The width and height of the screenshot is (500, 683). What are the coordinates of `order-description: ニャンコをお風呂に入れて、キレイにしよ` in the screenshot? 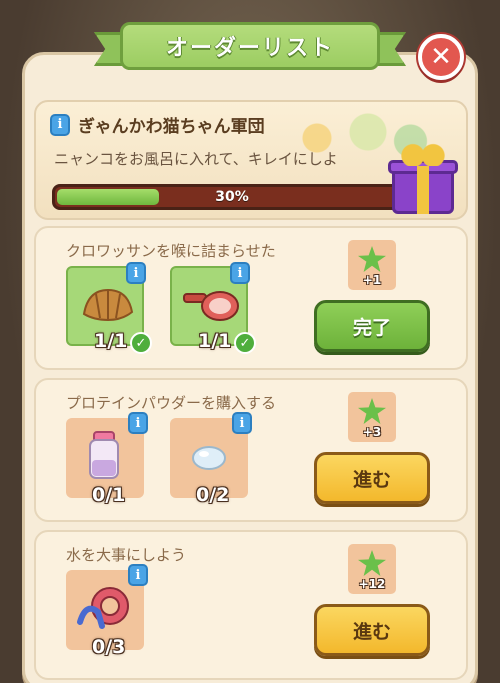 It's located at (196, 159).